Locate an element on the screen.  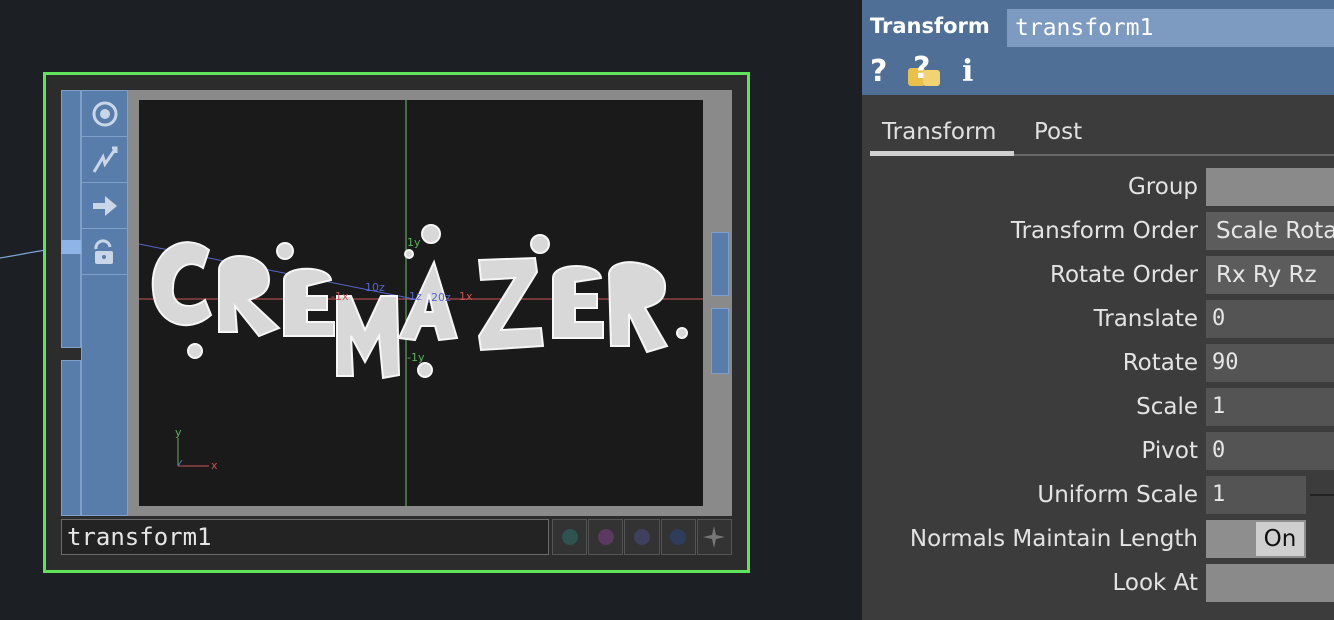
param-transform-order: Transform Order Scale Rotate Translate is located at coordinates (1098, 231).